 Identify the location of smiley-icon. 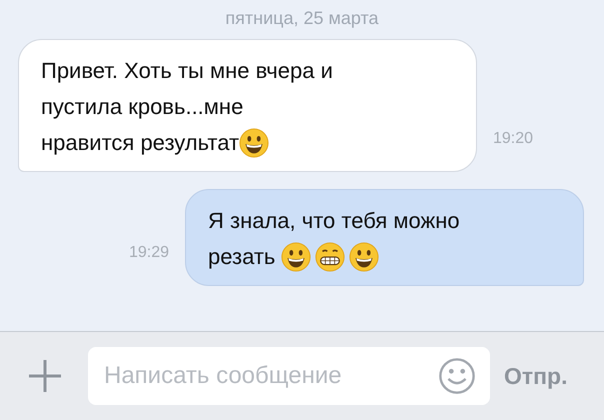
(457, 376).